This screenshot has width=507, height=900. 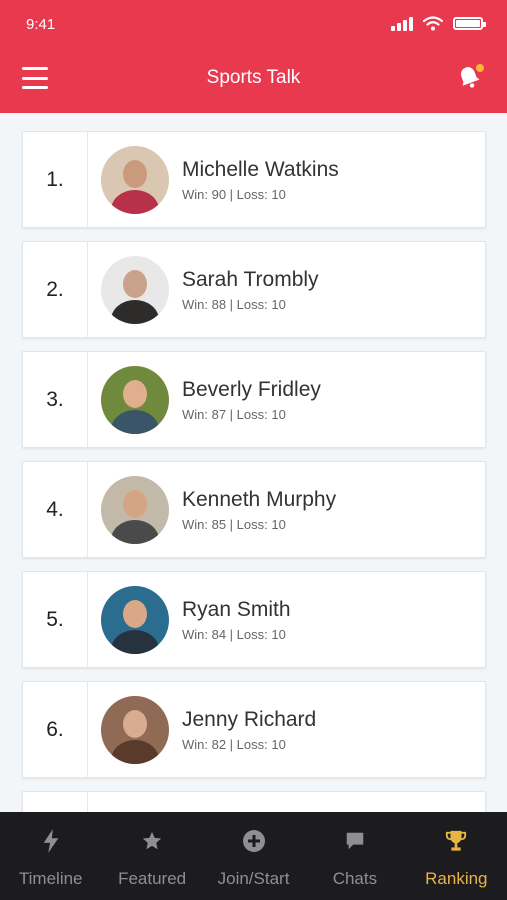 I want to click on player-info: Ryan Smith Win: 84 | Loss: 10, so click(x=236, y=619).